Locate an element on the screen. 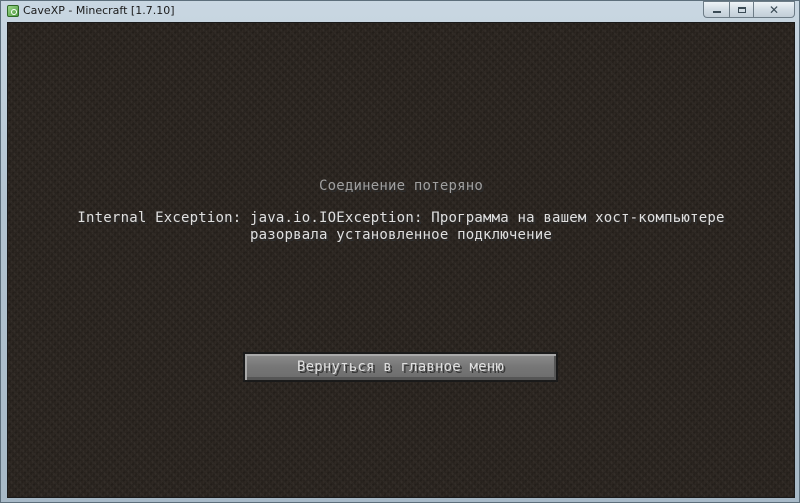 This screenshot has height=503, width=800. close-button: ✕ is located at coordinates (774, 9).